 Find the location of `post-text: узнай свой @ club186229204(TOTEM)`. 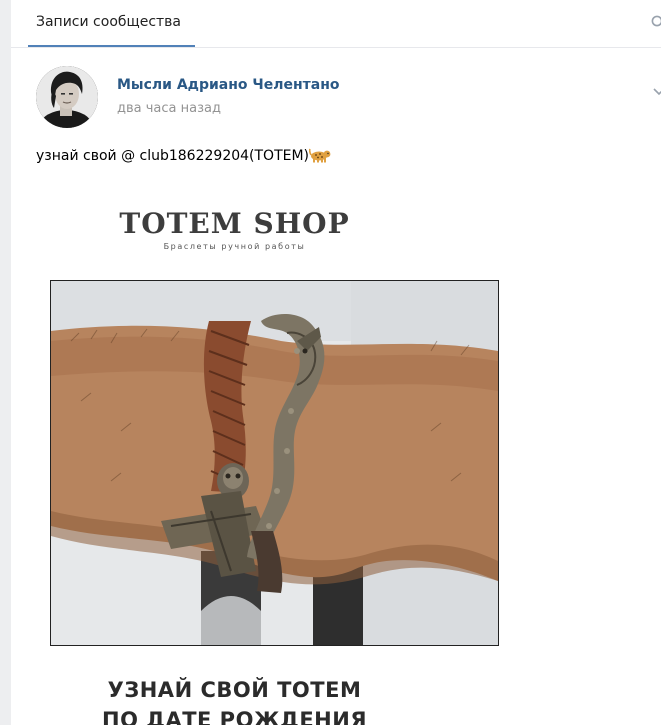

post-text: узнай свой @ club186229204(TOTEM) is located at coordinates (183, 157).